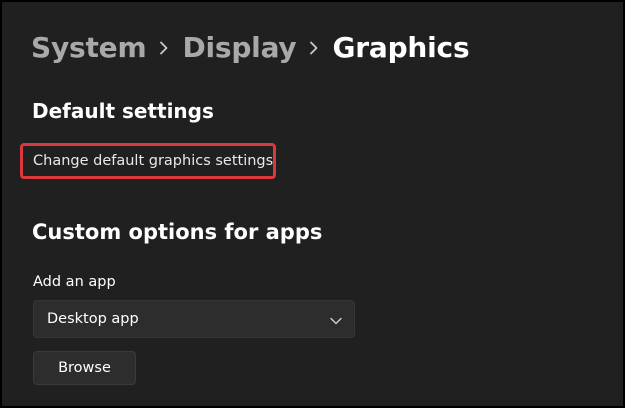  I want to click on change-default-graphics-settings-link: Change default graphics settings, so click(153, 161).